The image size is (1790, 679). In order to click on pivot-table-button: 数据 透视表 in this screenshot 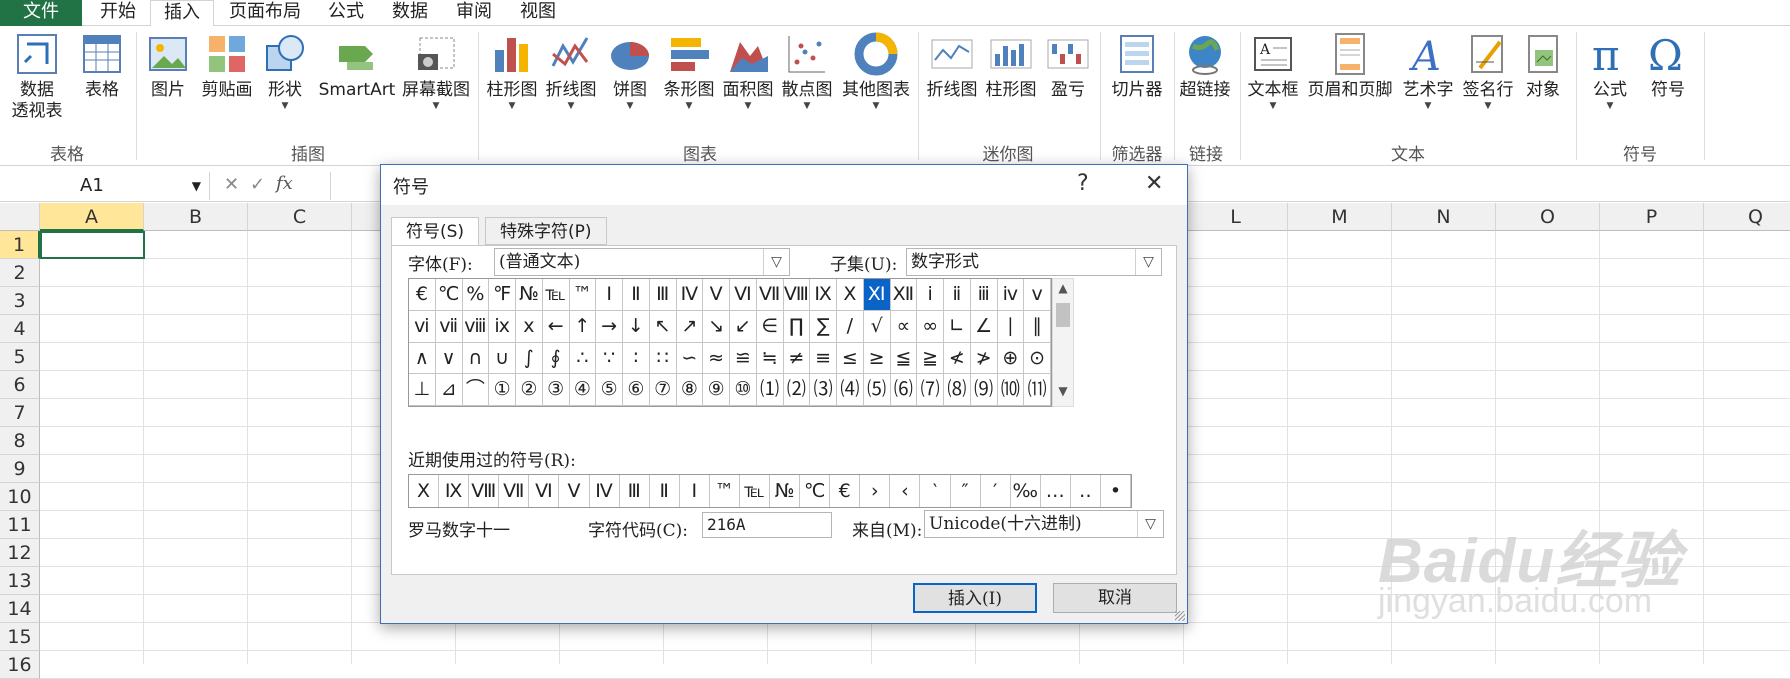, I will do `click(37, 77)`.